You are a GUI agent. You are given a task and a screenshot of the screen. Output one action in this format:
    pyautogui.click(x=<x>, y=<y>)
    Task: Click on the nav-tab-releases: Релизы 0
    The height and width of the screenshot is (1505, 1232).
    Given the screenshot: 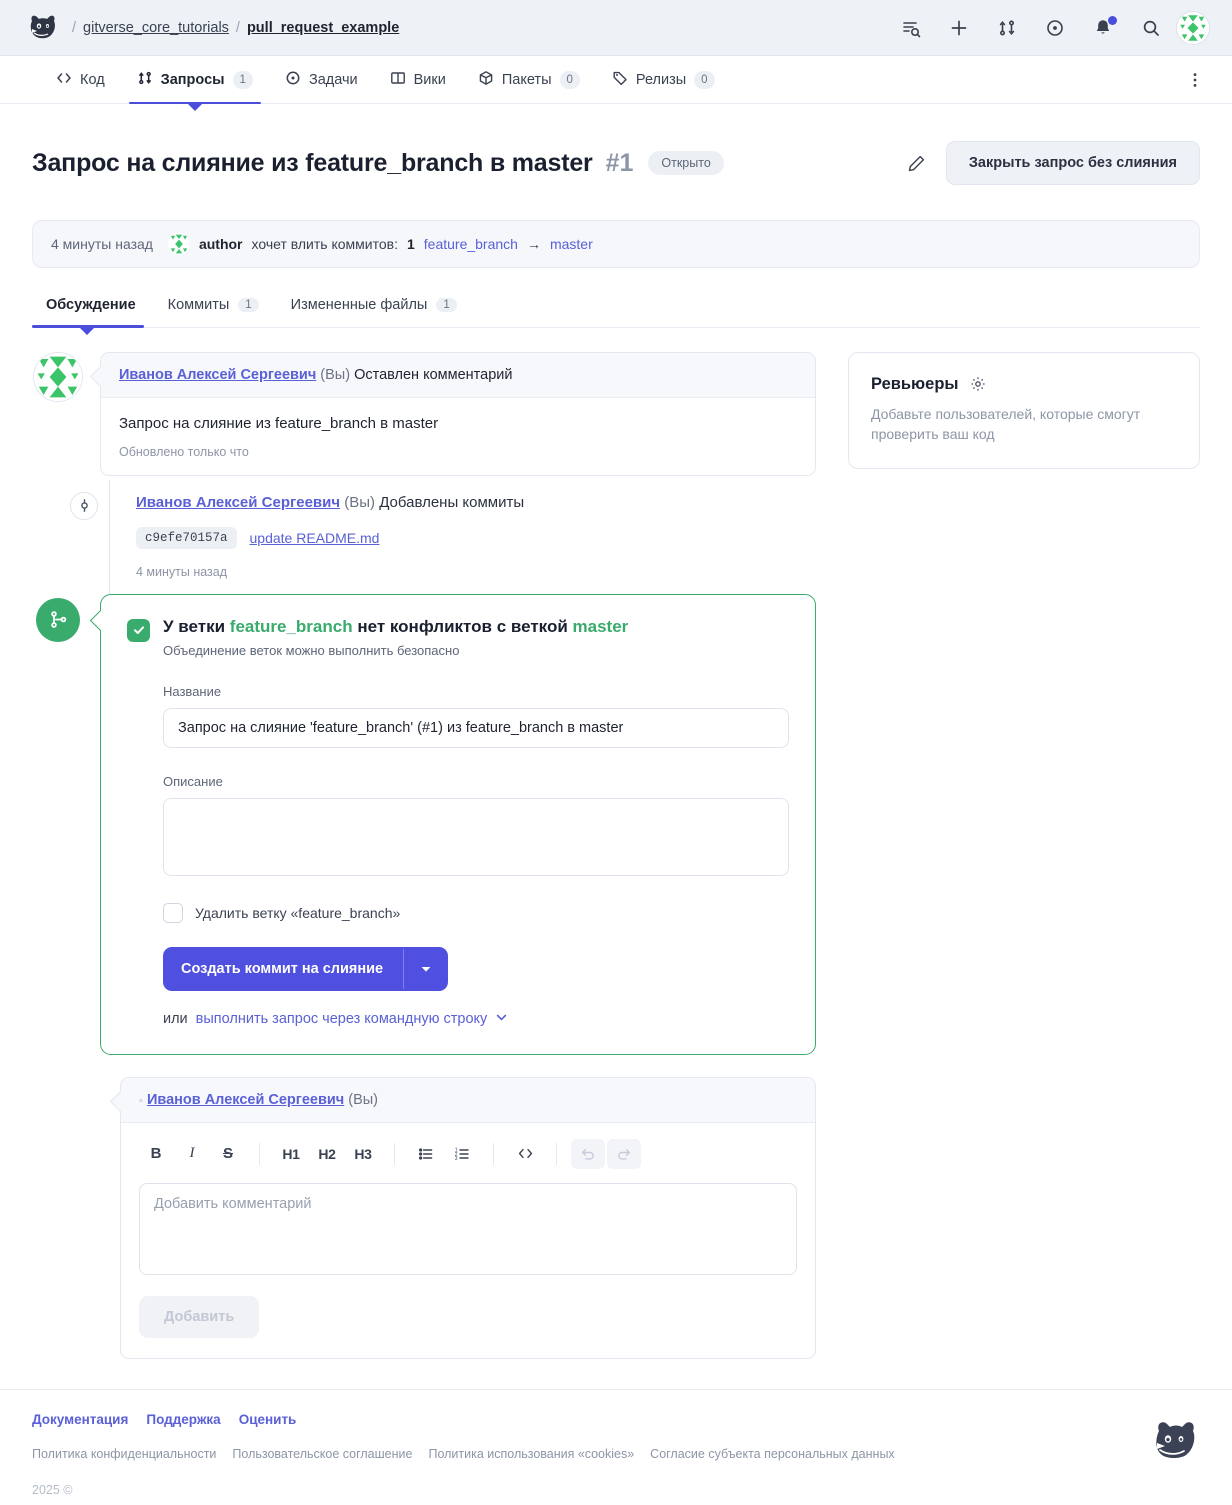 What is the action you would take?
    pyautogui.click(x=663, y=79)
    